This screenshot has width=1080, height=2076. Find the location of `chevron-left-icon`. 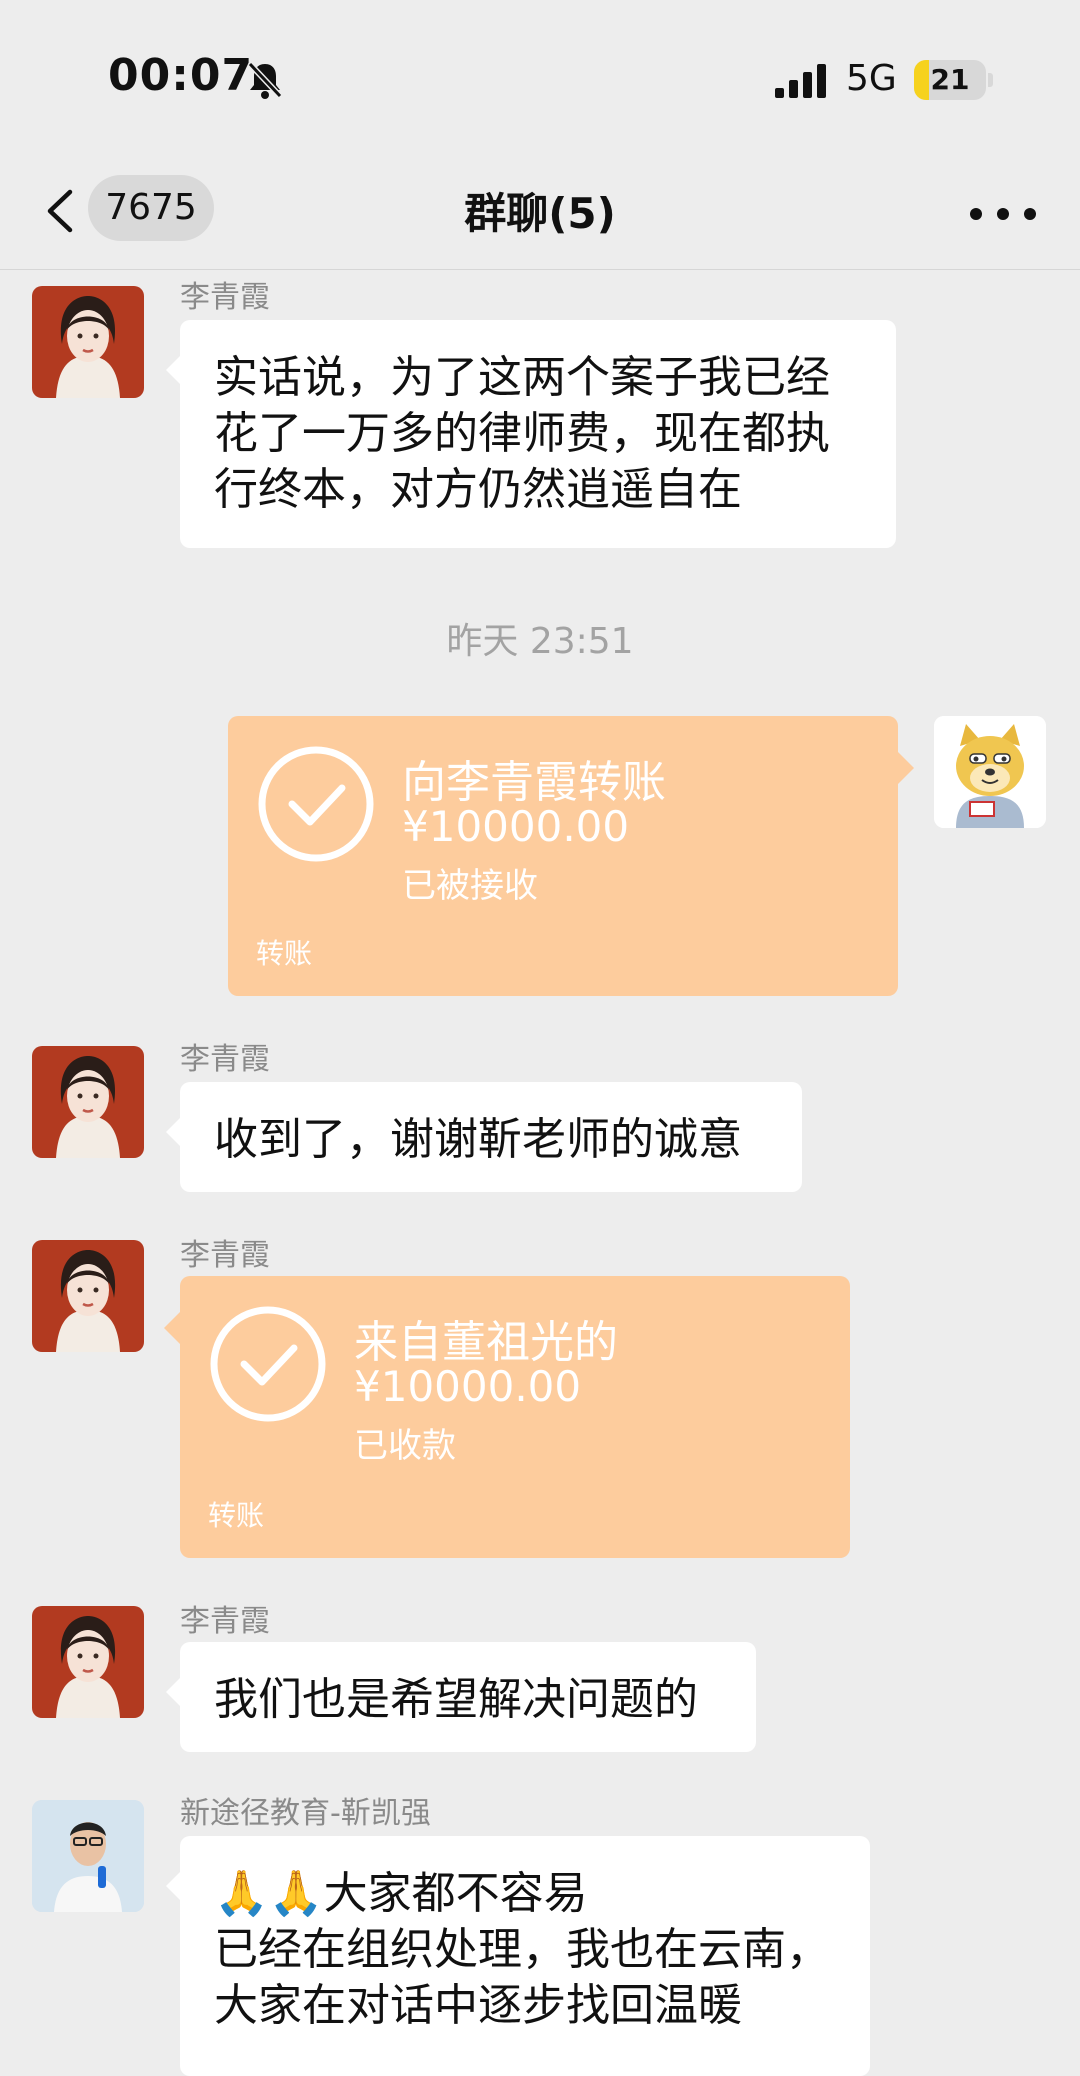

chevron-left-icon is located at coordinates (60, 211).